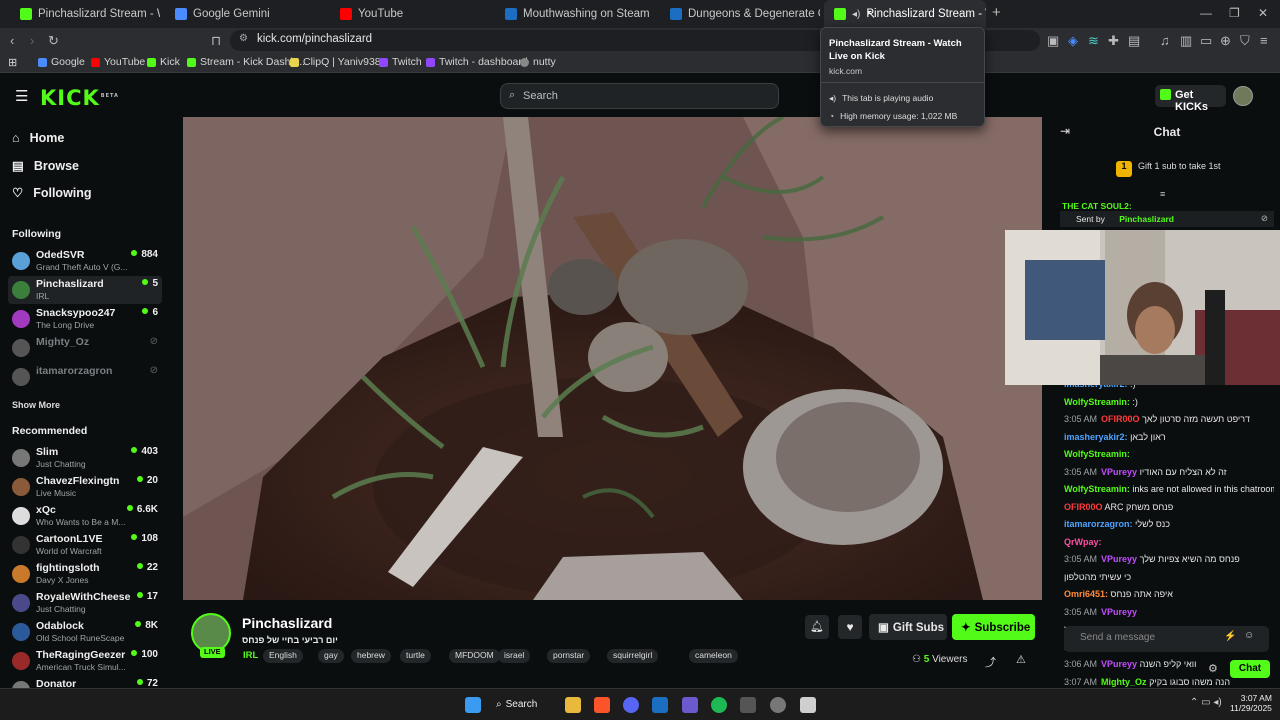  Describe the element at coordinates (1073, 41) in the screenshot. I see `wallet-icon: ◈` at that location.